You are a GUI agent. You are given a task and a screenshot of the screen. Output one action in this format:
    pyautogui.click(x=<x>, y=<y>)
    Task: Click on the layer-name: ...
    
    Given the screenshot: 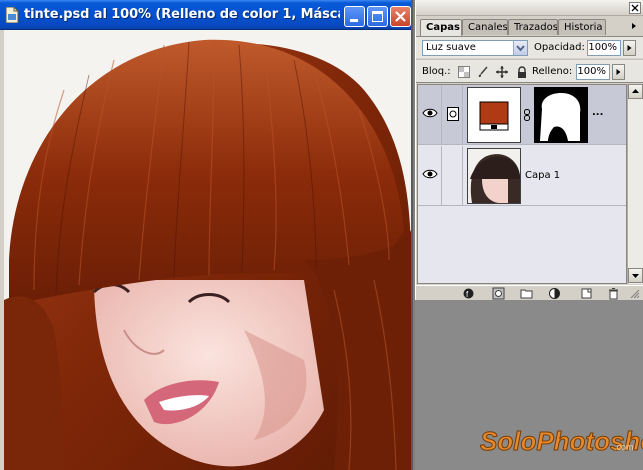 What is the action you would take?
    pyautogui.click(x=597, y=112)
    